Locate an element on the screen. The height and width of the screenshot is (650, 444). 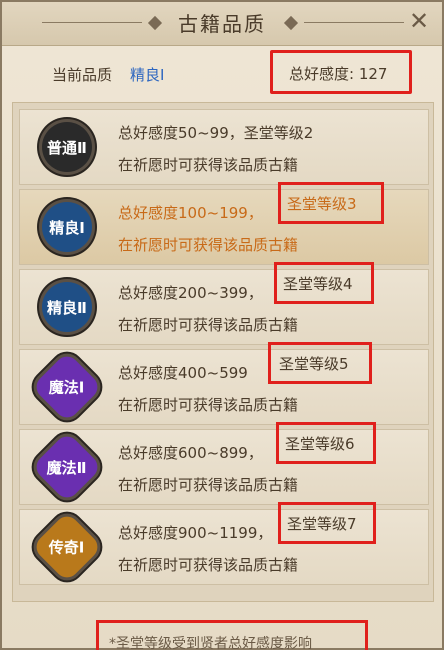
tier-level: 圣堂等级5 is located at coordinates (314, 364).